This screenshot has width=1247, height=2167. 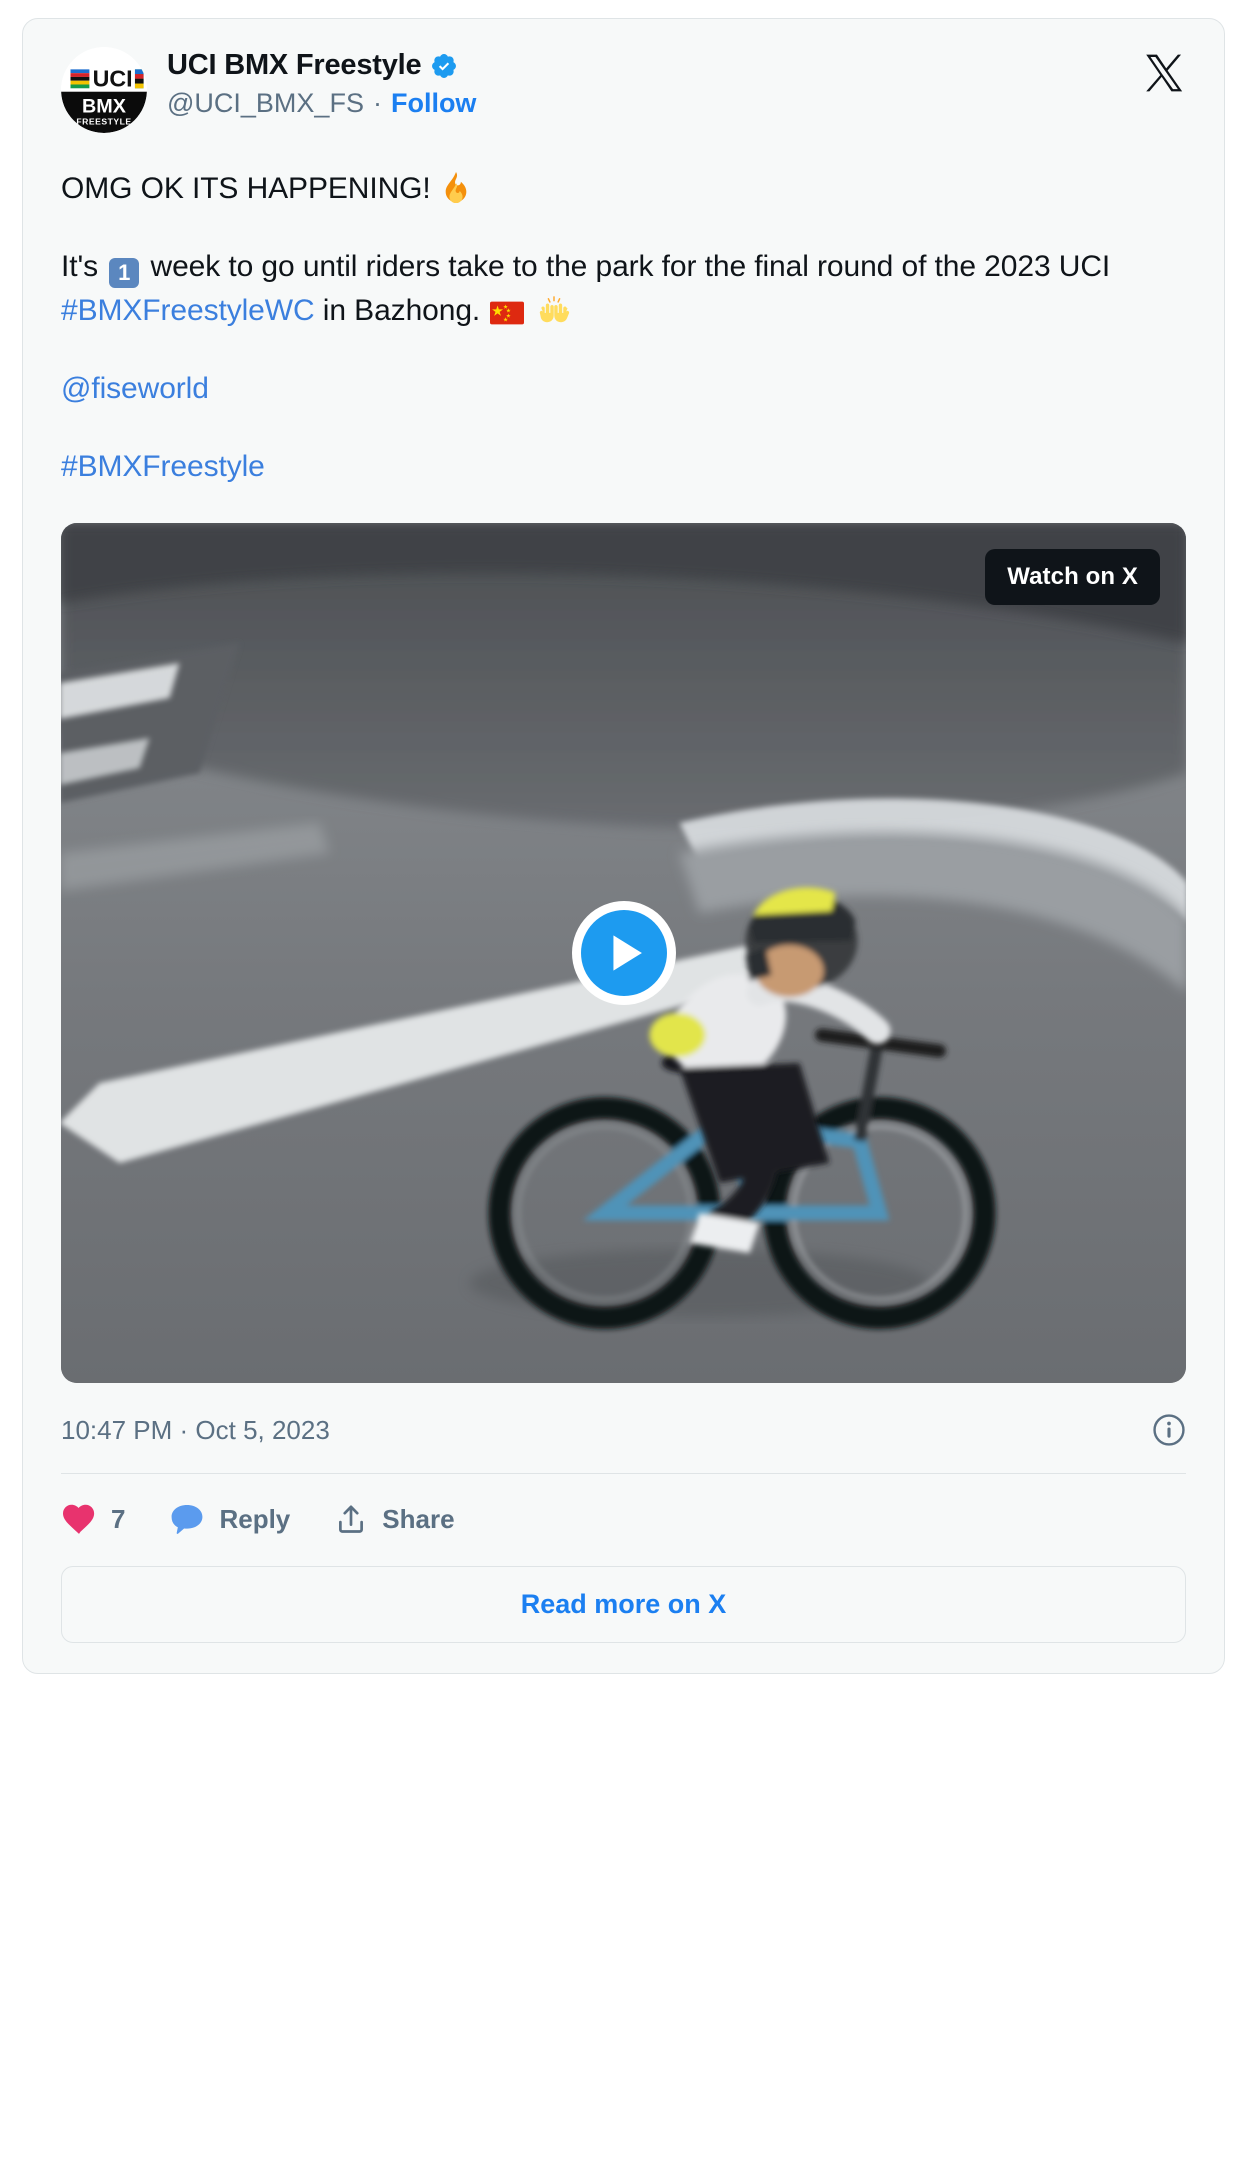 I want to click on tweet-timestamp: 10:47 PM · Oct 5, 2023, so click(x=195, y=1429).